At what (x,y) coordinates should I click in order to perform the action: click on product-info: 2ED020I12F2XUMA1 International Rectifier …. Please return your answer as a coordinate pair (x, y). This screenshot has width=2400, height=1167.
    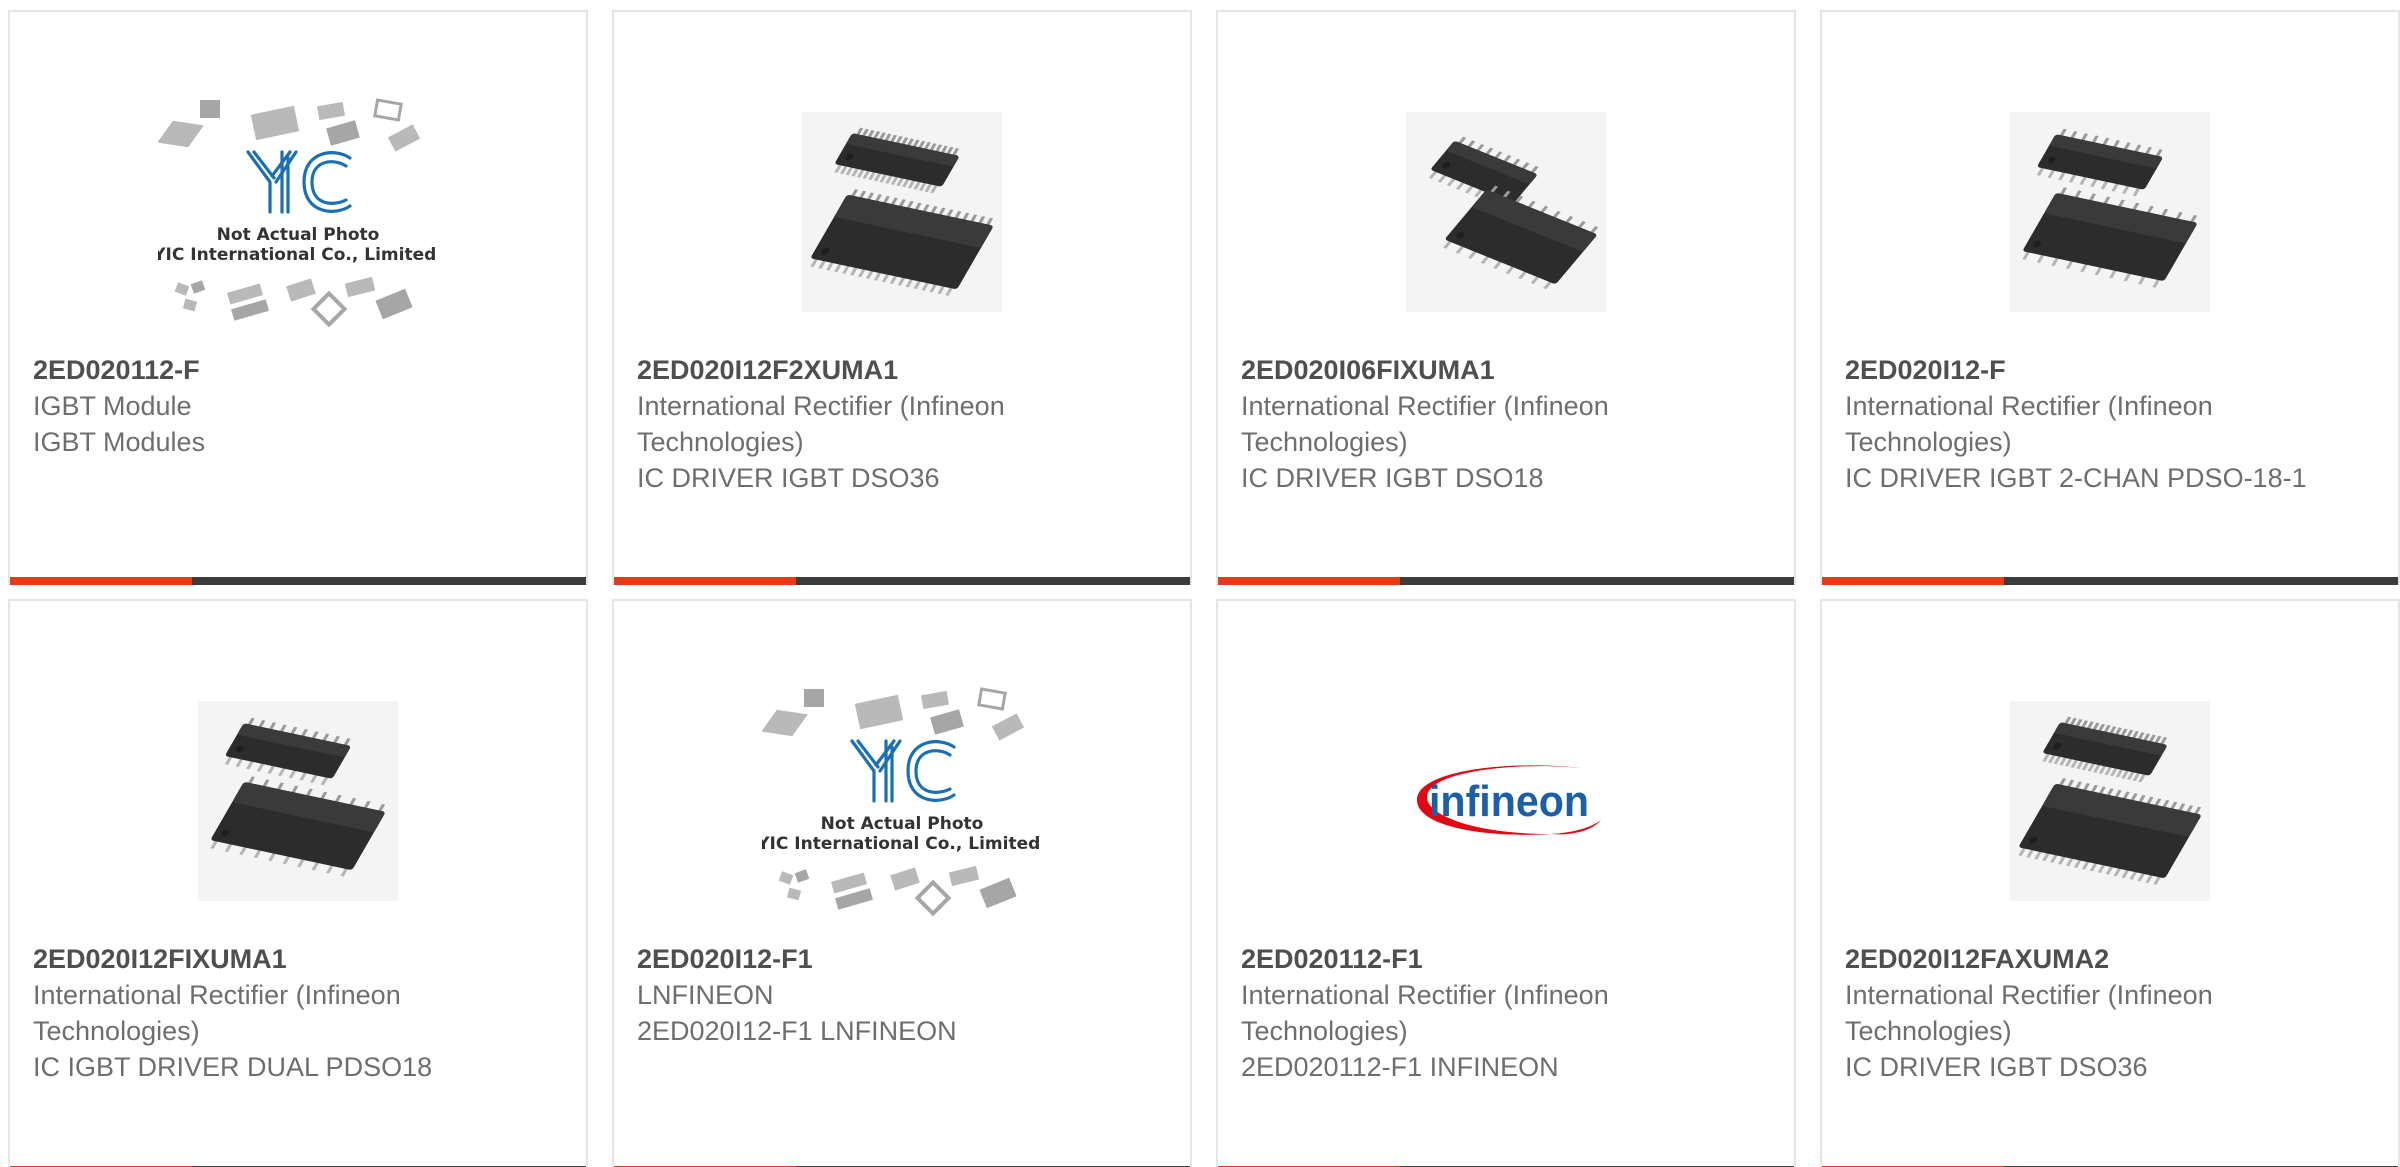
    Looking at the image, I should click on (873, 424).